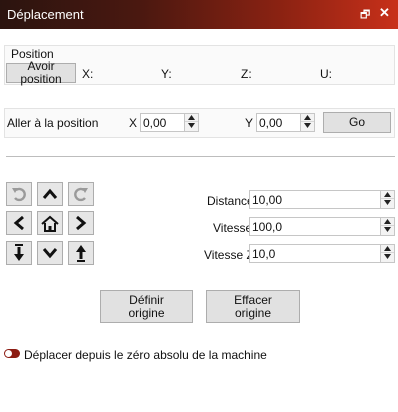 The width and height of the screenshot is (398, 412). I want to click on get-position-button: Avoir position, so click(41, 73).